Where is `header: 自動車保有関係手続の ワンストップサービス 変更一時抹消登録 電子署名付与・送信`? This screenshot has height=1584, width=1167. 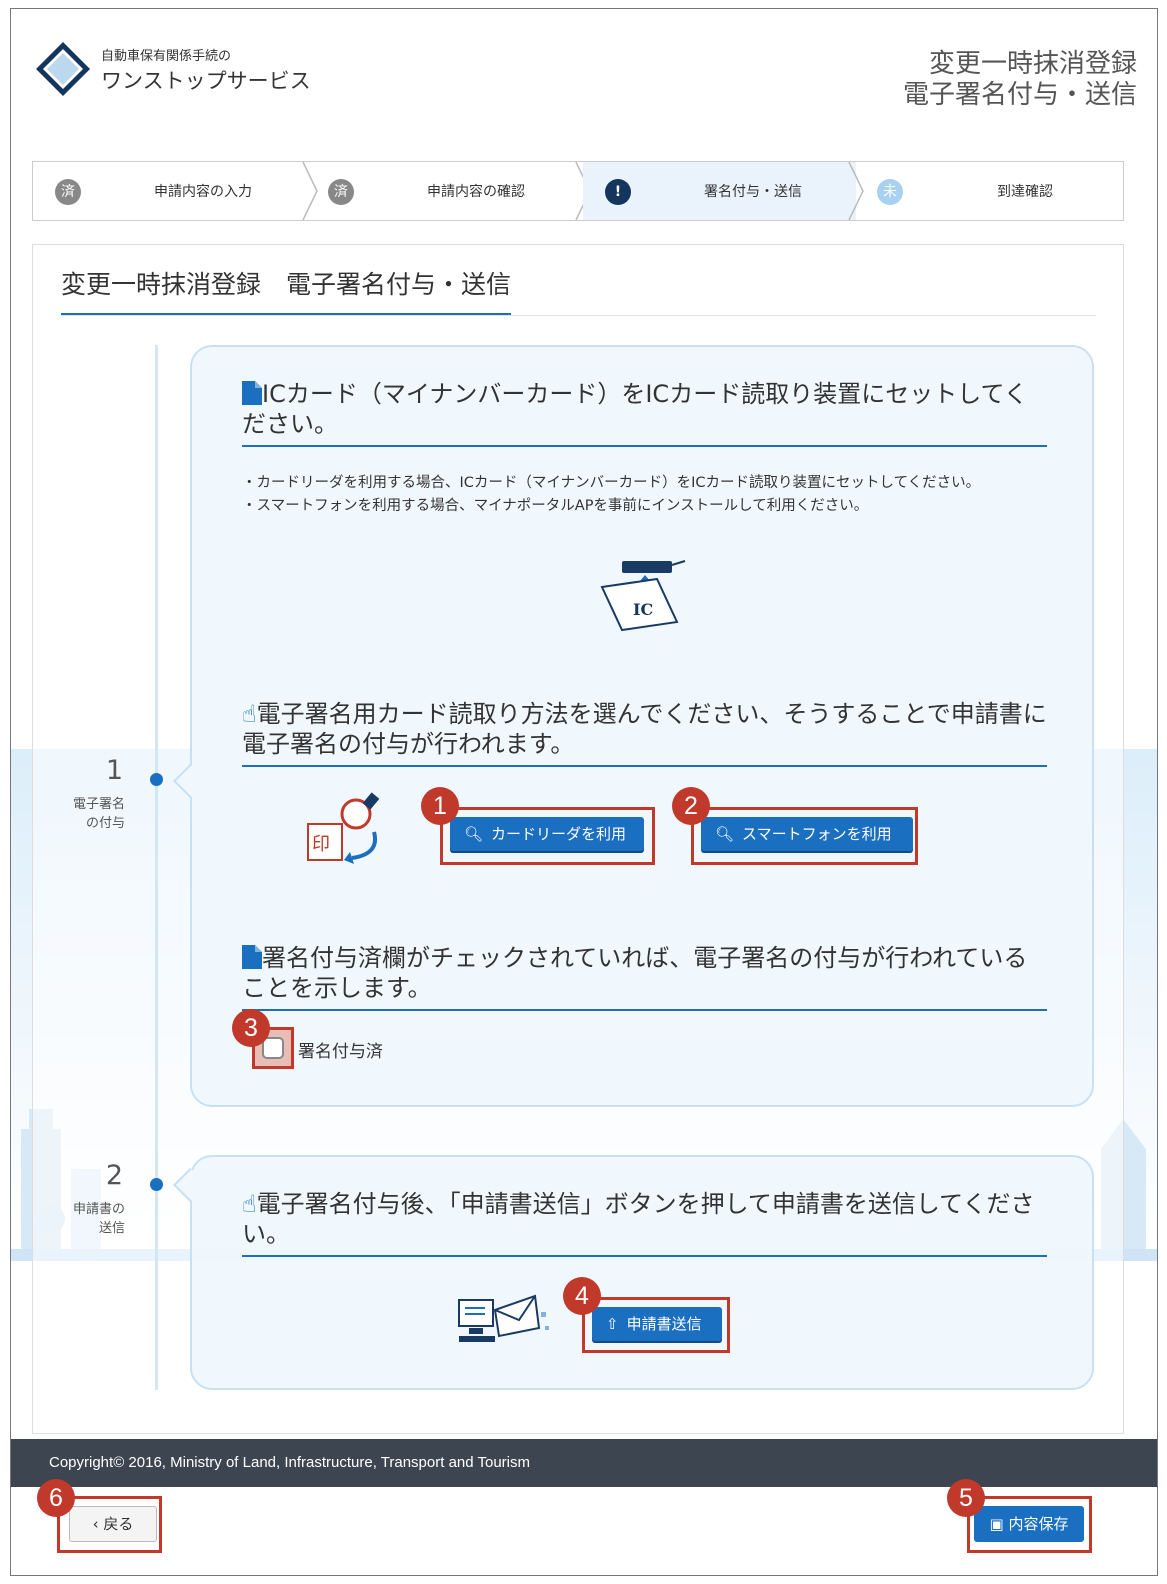 header: 自動車保有関係手続の ワンストップサービス 変更一時抹消登録 電子署名付与・送信 is located at coordinates (584, 84).